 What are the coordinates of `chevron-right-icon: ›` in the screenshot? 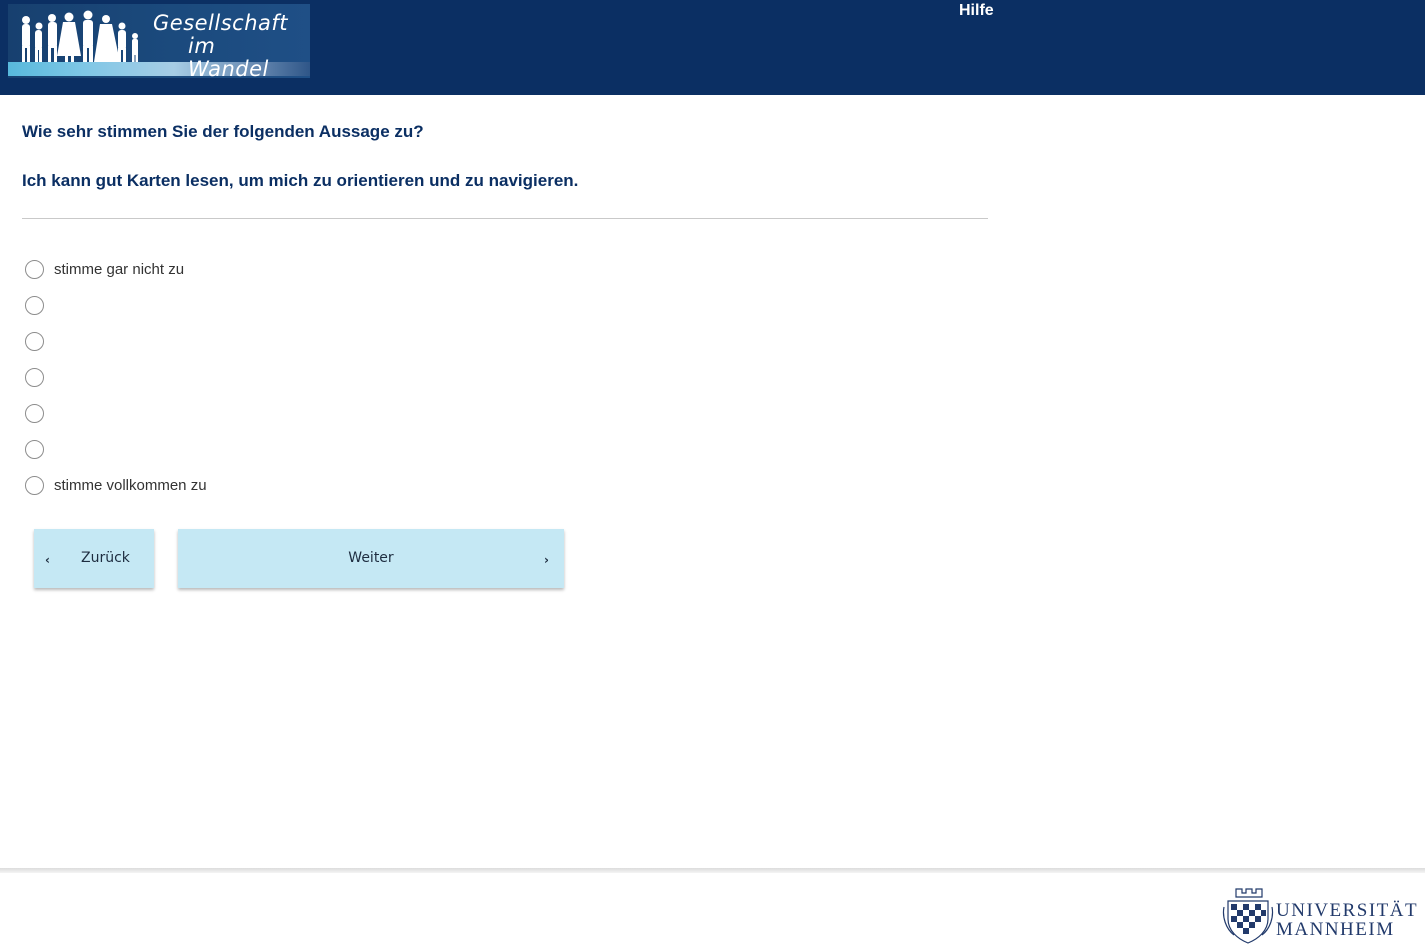 It's located at (546, 560).